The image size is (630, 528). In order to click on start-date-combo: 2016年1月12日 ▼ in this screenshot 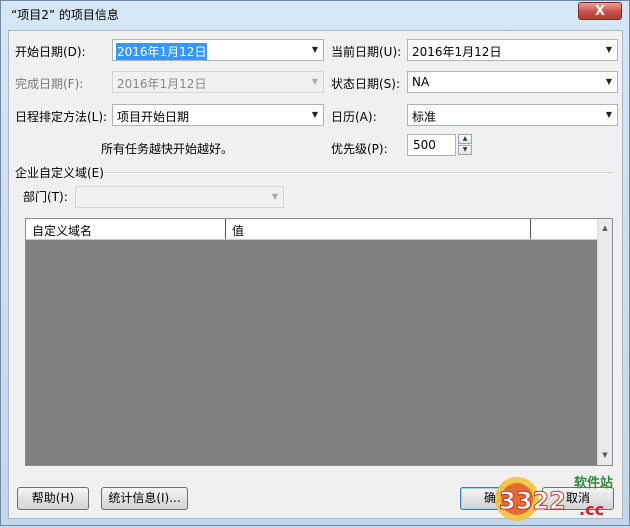, I will do `click(218, 50)`.